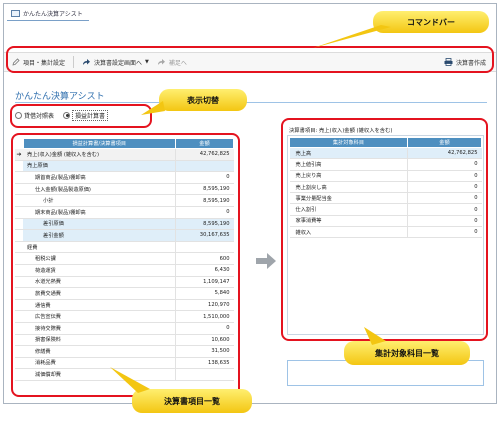 Image resolution: width=500 pixels, height=430 pixels. I want to click on title-divider, so click(251, 102).